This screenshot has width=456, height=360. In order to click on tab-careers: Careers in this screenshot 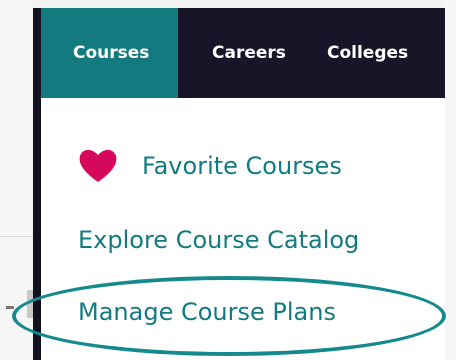, I will do `click(242, 53)`.